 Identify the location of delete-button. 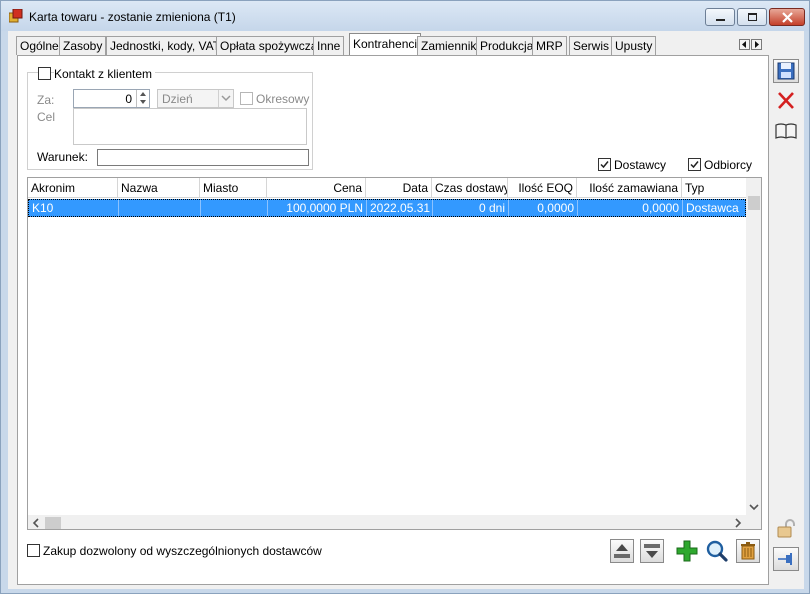
(748, 551).